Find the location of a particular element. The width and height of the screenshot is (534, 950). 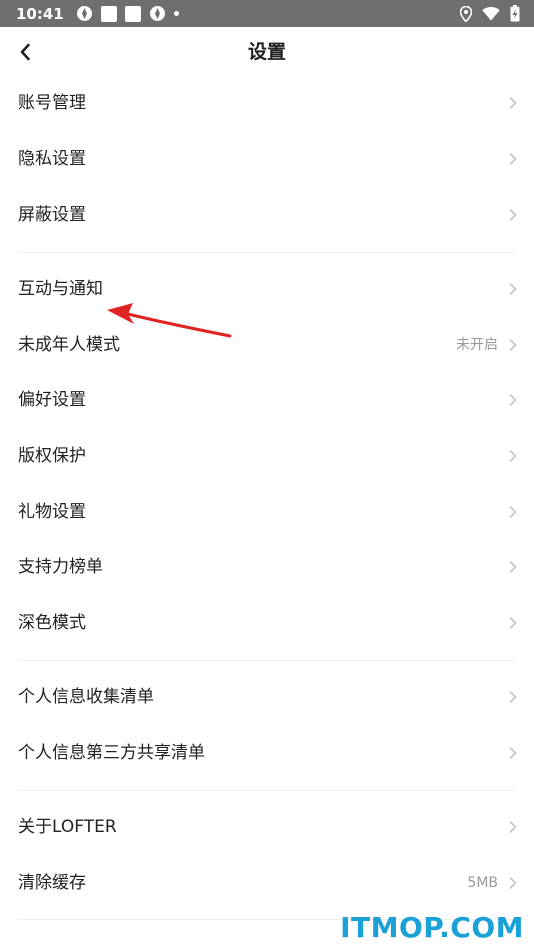

settings-item-minor-mode: 未成年人模式 未开启 is located at coordinates (267, 345).